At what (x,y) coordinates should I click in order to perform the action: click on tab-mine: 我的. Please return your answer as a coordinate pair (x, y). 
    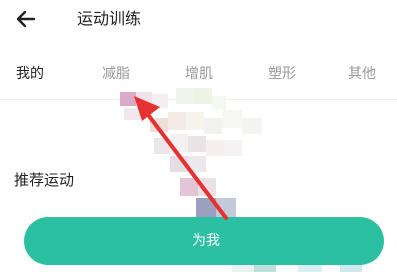
    Looking at the image, I should click on (30, 74).